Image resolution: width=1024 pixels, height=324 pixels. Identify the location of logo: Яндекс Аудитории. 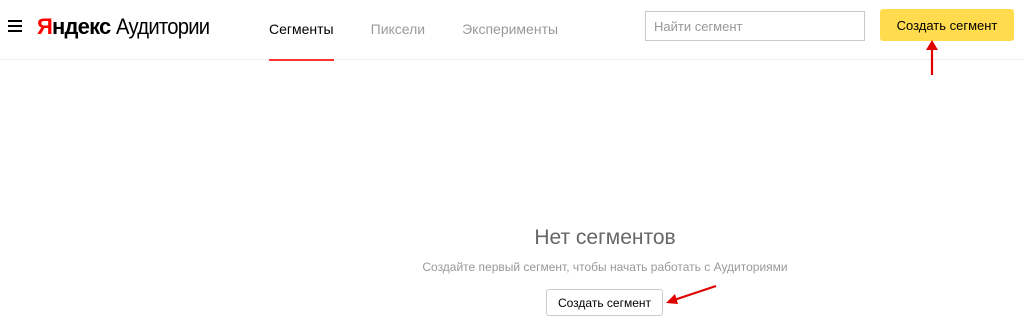
(127, 27).